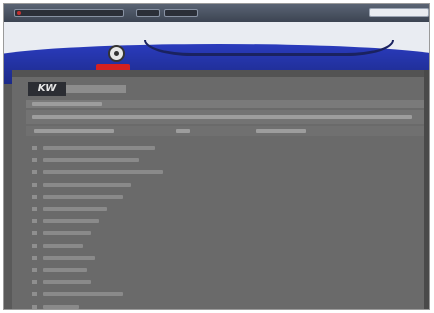 The width and height of the screenshot is (434, 313). I want to click on logo-emblem-icon, so click(116, 53).